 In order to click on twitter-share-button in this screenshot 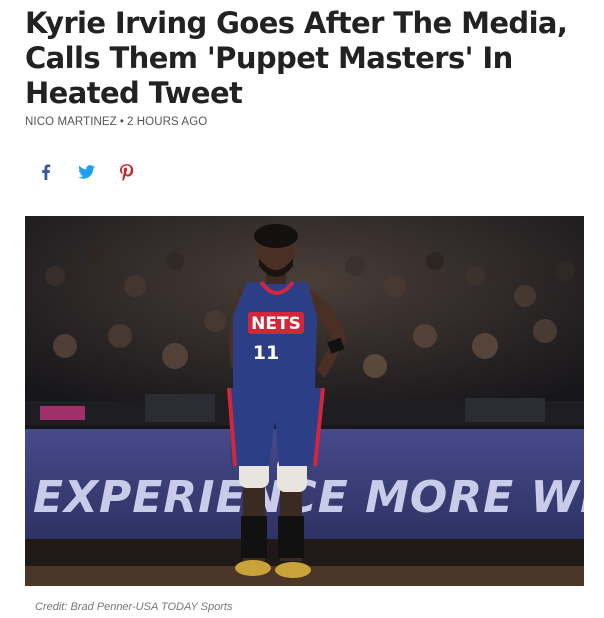, I will do `click(86, 172)`.